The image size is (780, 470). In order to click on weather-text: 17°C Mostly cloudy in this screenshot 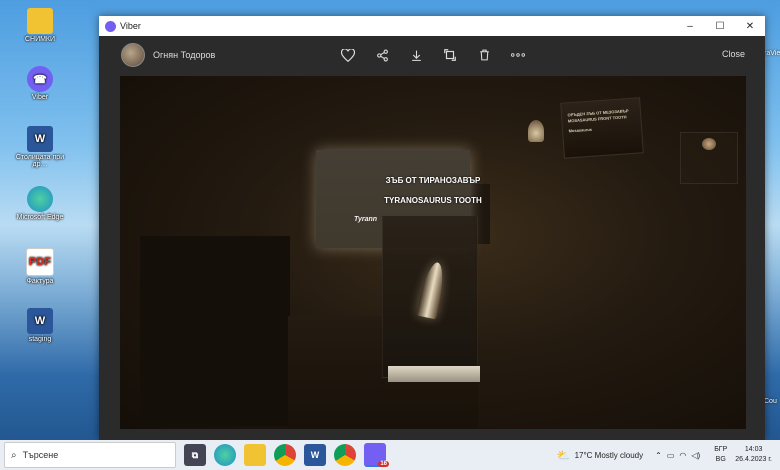, I will do `click(609, 455)`.